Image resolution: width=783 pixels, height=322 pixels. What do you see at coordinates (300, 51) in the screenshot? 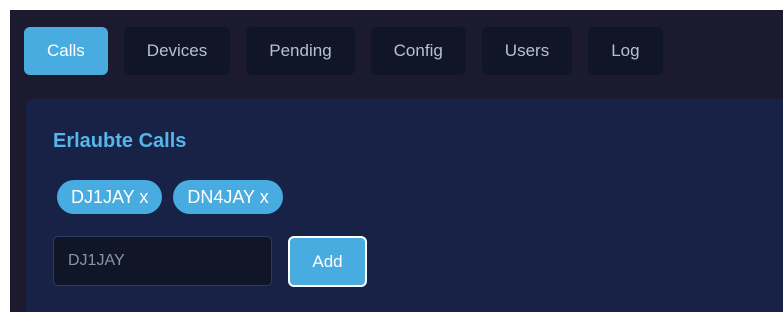
I see `tab-pending: Pending` at bounding box center [300, 51].